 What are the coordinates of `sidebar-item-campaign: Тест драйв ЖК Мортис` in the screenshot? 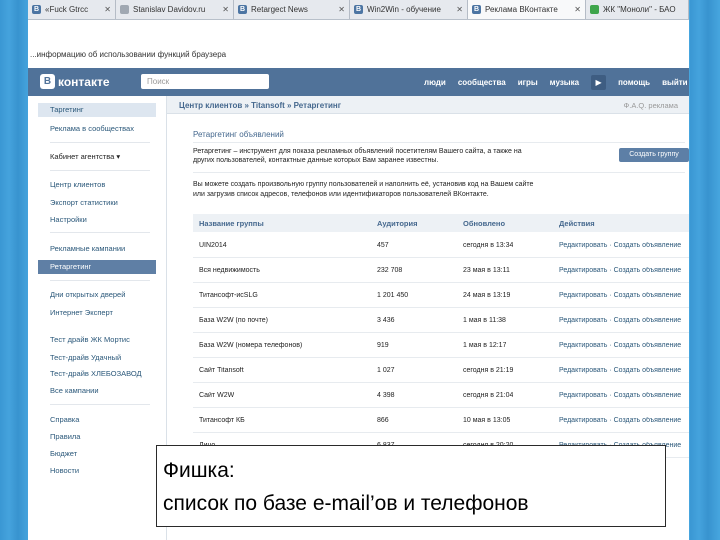 It's located at (97, 340).